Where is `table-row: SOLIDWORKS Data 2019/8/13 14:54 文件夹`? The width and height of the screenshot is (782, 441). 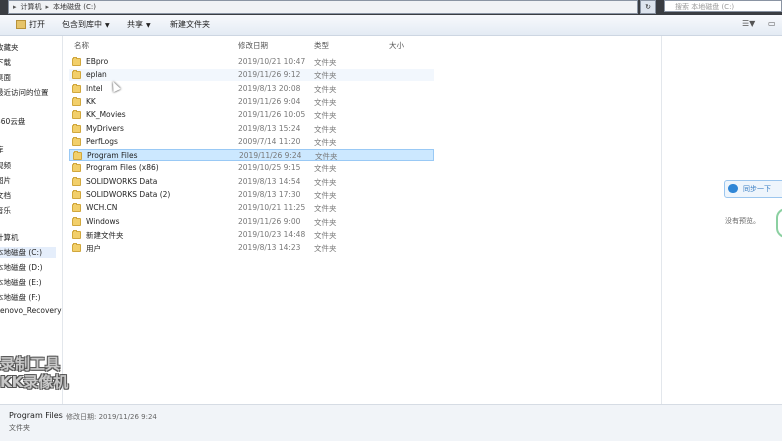
table-row: SOLIDWORKS Data 2019/8/13 14:54 文件夹 is located at coordinates (251, 182).